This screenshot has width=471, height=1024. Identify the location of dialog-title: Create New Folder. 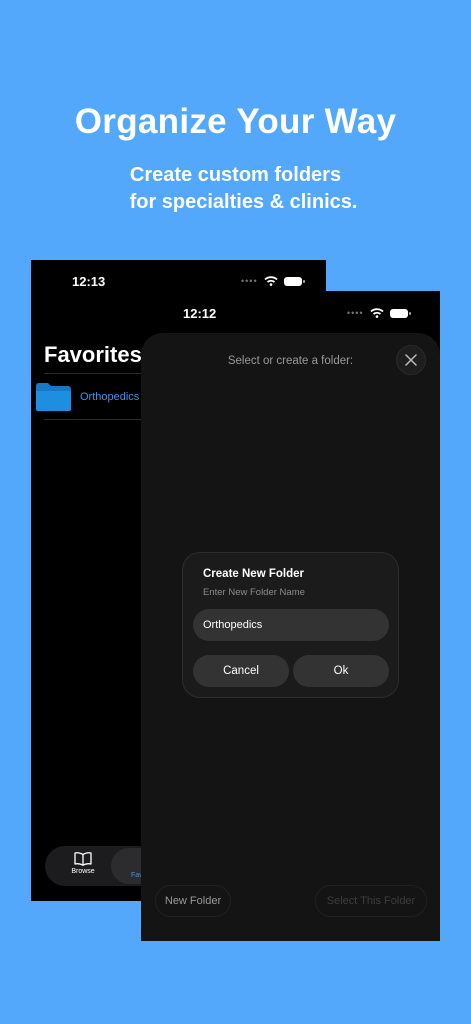
(253, 574).